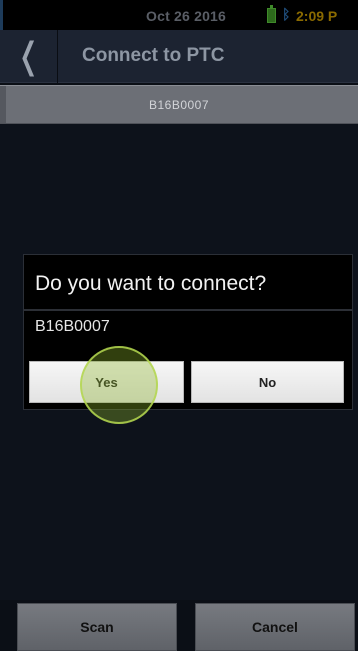  What do you see at coordinates (1, 15) in the screenshot?
I see `status-edge-mark` at bounding box center [1, 15].